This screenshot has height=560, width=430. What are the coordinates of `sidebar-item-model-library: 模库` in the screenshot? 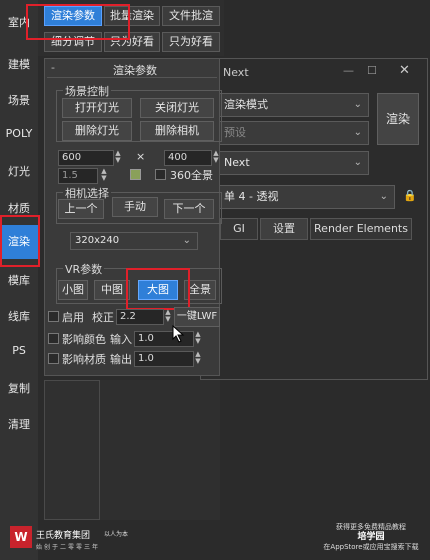 It's located at (19, 280).